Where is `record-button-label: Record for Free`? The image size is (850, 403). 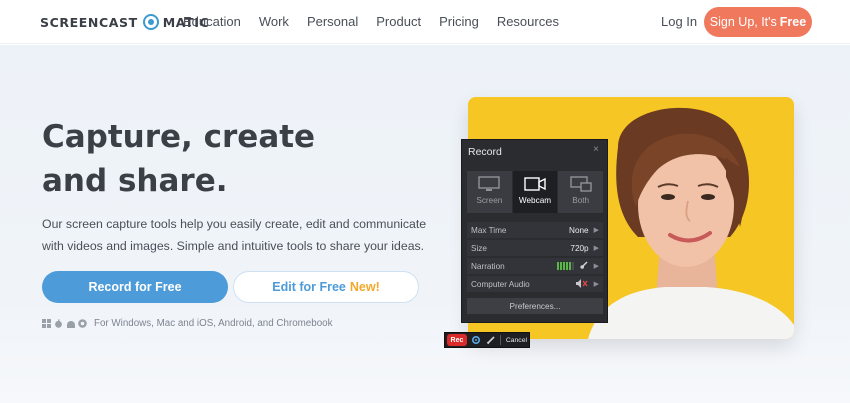
record-button-label: Record for Free is located at coordinates (135, 287).